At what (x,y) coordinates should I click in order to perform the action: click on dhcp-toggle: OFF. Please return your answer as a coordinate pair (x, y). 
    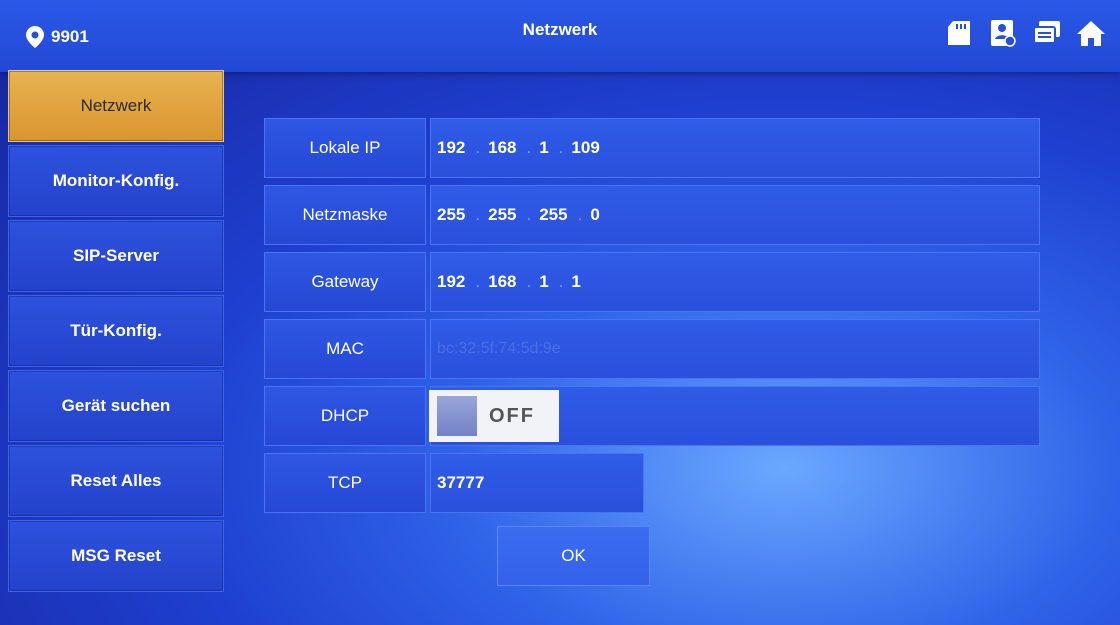
    Looking at the image, I should click on (494, 416).